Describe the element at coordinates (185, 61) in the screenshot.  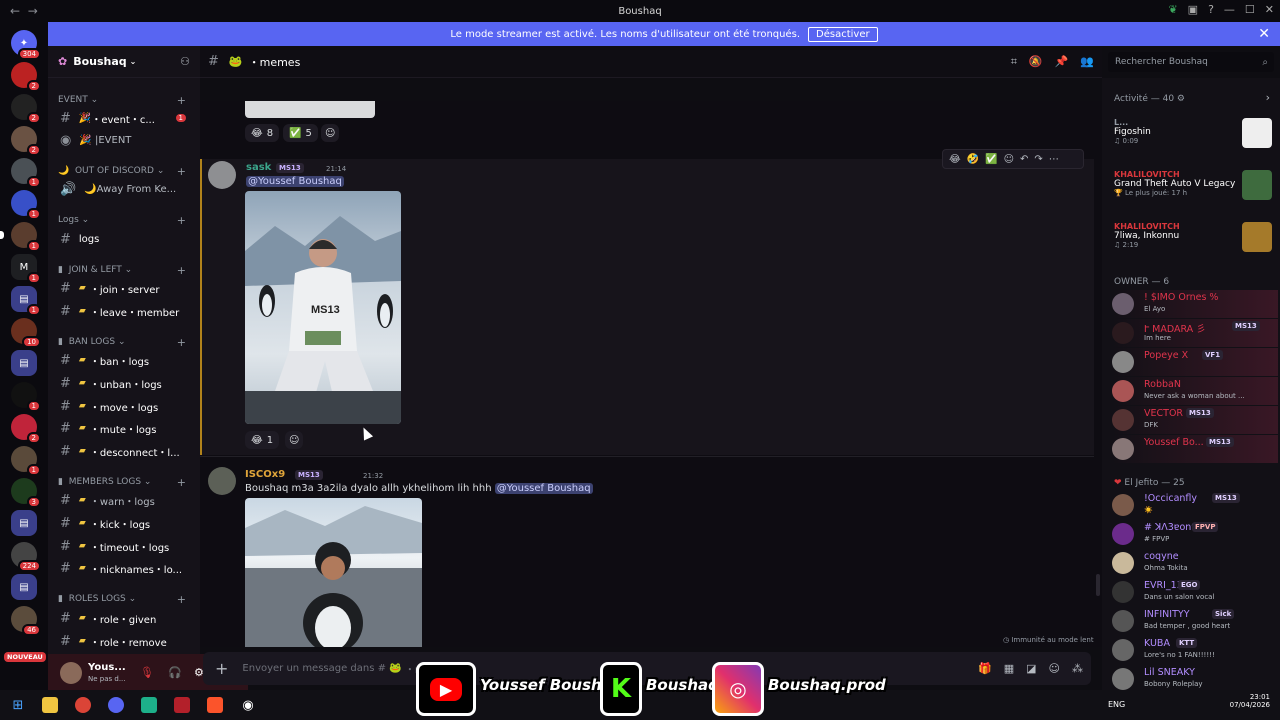
I see `invite-icon: ⚇` at that location.